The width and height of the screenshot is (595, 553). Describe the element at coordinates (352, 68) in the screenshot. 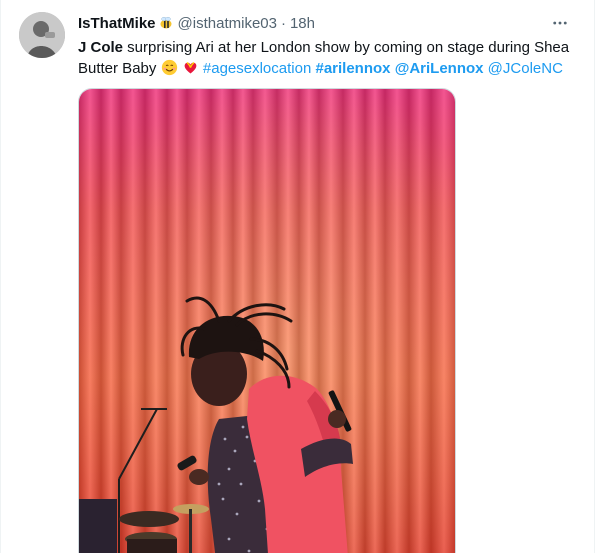

I see `hashtag-link: #arilennox` at that location.